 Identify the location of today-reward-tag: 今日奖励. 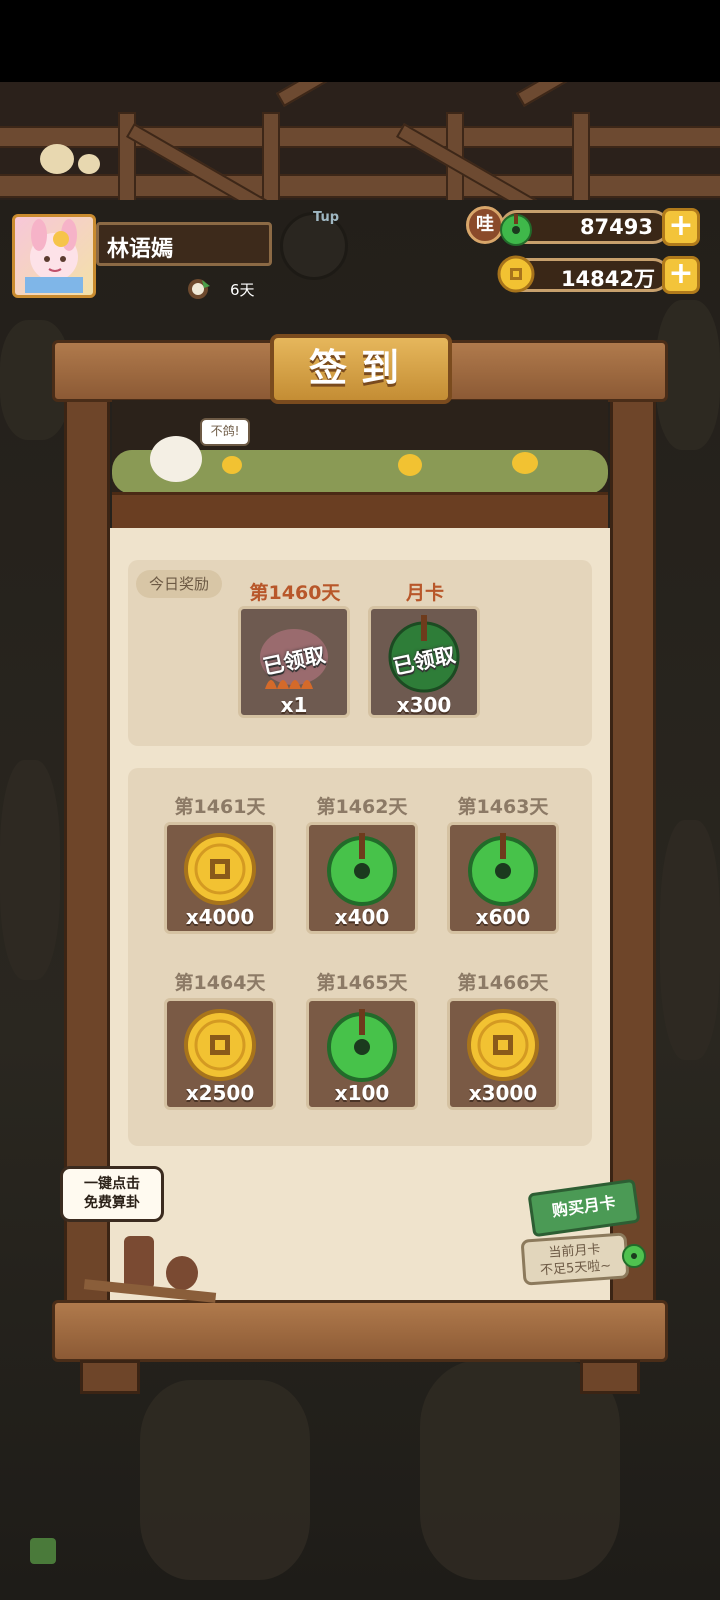
(179, 584).